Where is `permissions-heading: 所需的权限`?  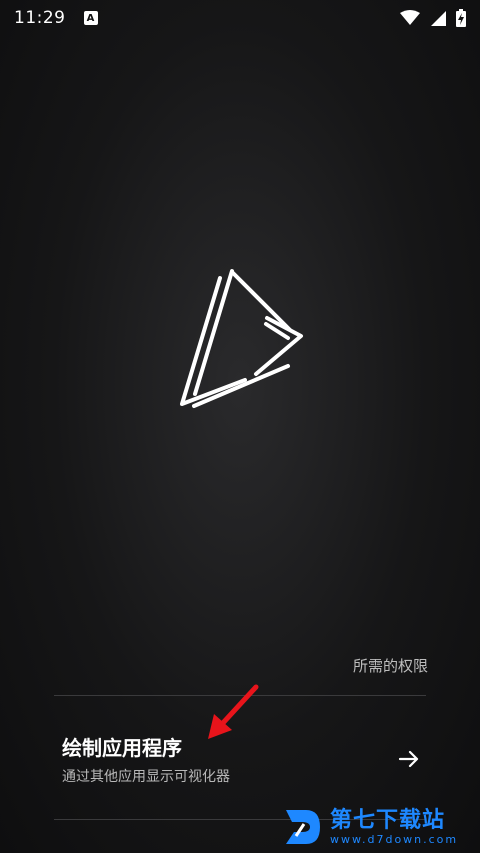
permissions-heading: 所需的权限 is located at coordinates (390, 666).